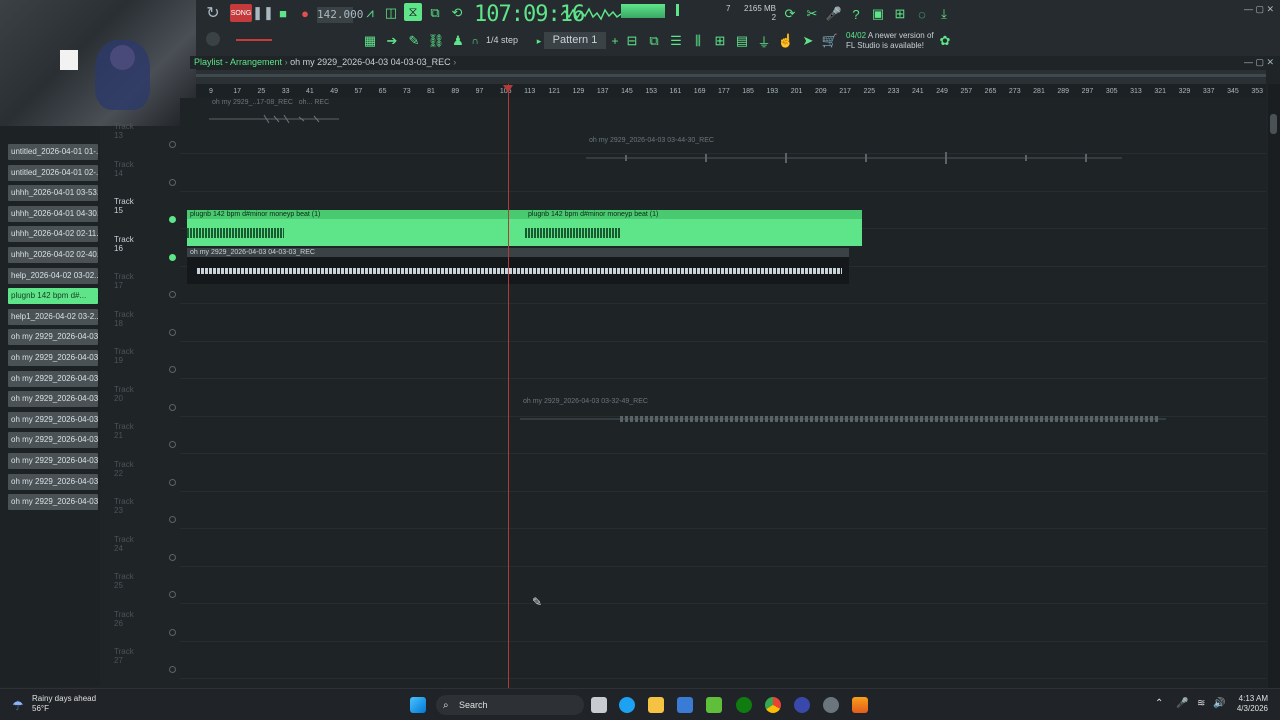 This screenshot has width=1280, height=720. What do you see at coordinates (854, 151) in the screenshot?
I see `clip-track14-ghost: oh my 2929_2026-04-03 03-44-30_REC` at bounding box center [854, 151].